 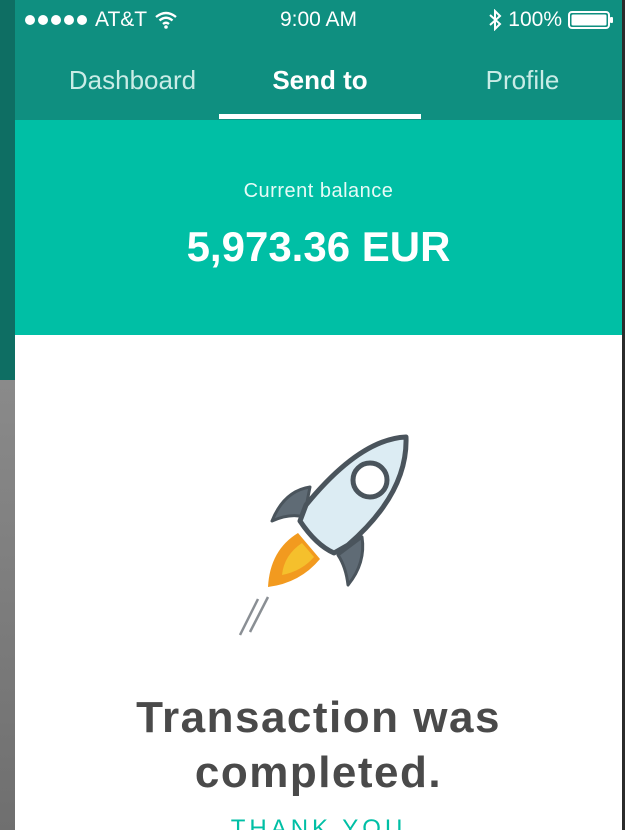 What do you see at coordinates (318, 191) in the screenshot?
I see `balance-label: Current balance` at bounding box center [318, 191].